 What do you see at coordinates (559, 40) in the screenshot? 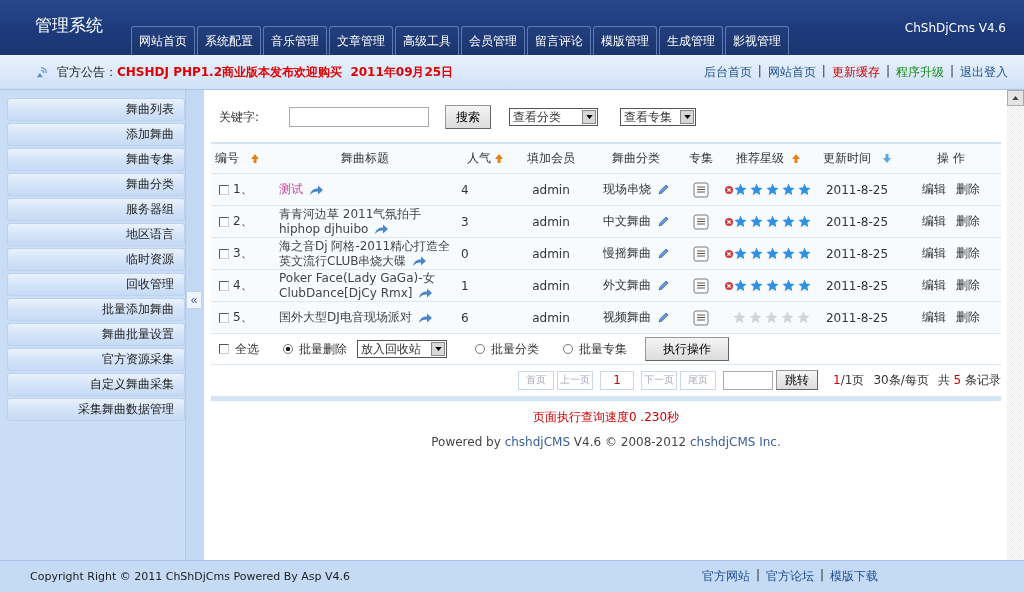
I see `nav-tab: 留言评论` at bounding box center [559, 40].